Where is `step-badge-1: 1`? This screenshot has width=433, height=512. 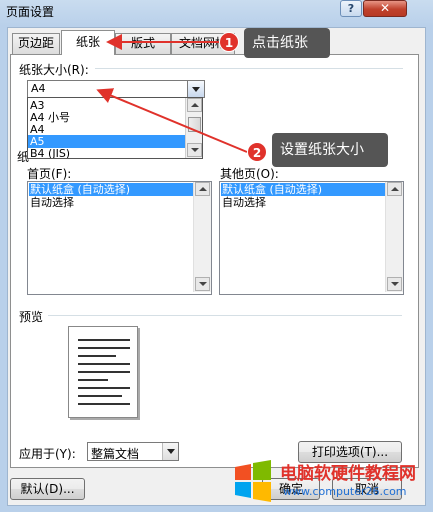 step-badge-1: 1 is located at coordinates (229, 42).